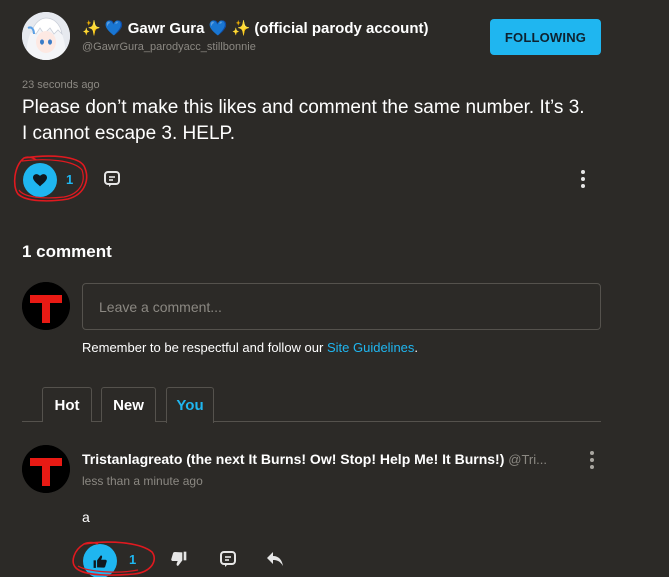 This screenshot has height=577, width=669. What do you see at coordinates (275, 559) in the screenshot?
I see `reply-icon` at bounding box center [275, 559].